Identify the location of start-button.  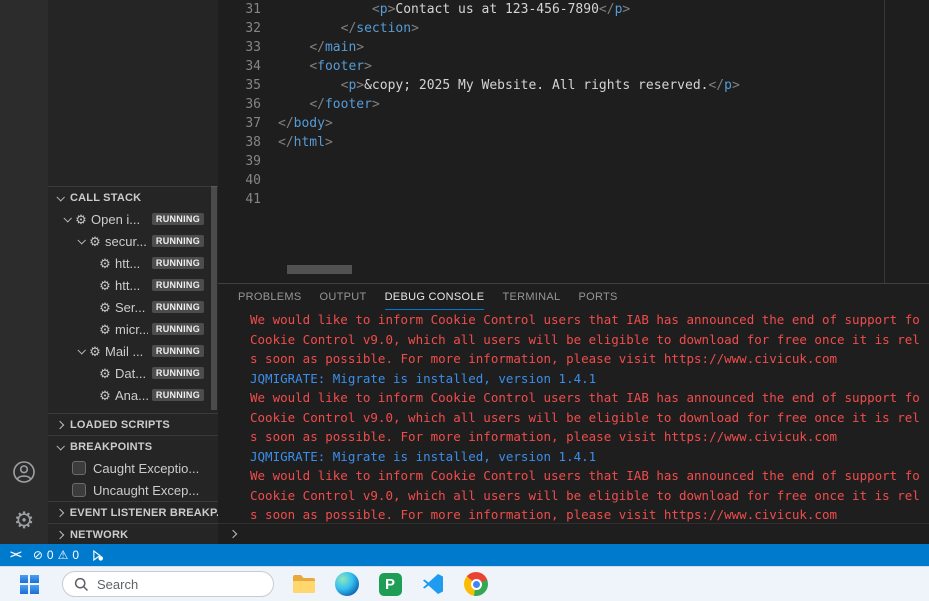
(29, 584).